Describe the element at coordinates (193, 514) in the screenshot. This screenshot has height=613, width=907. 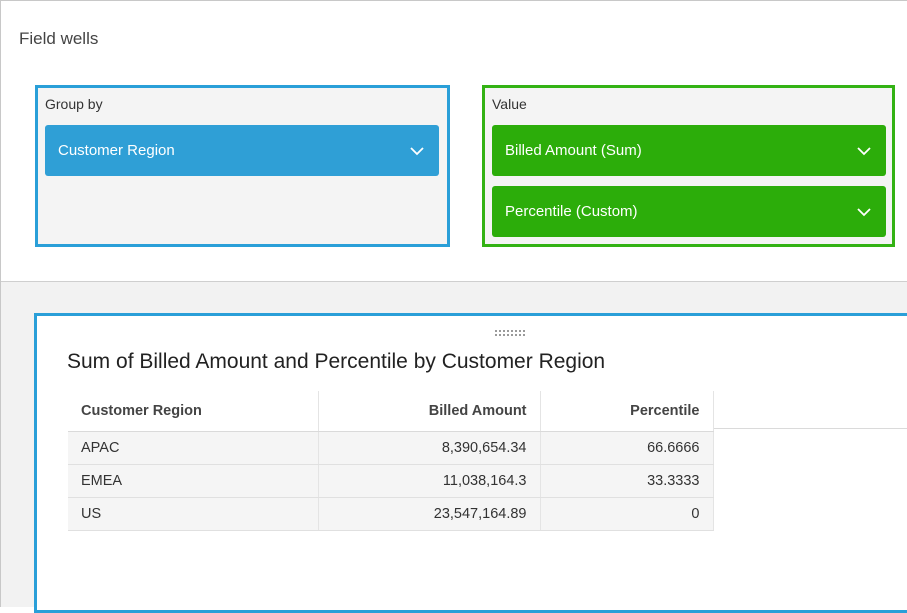
I see `cell-region: US` at that location.